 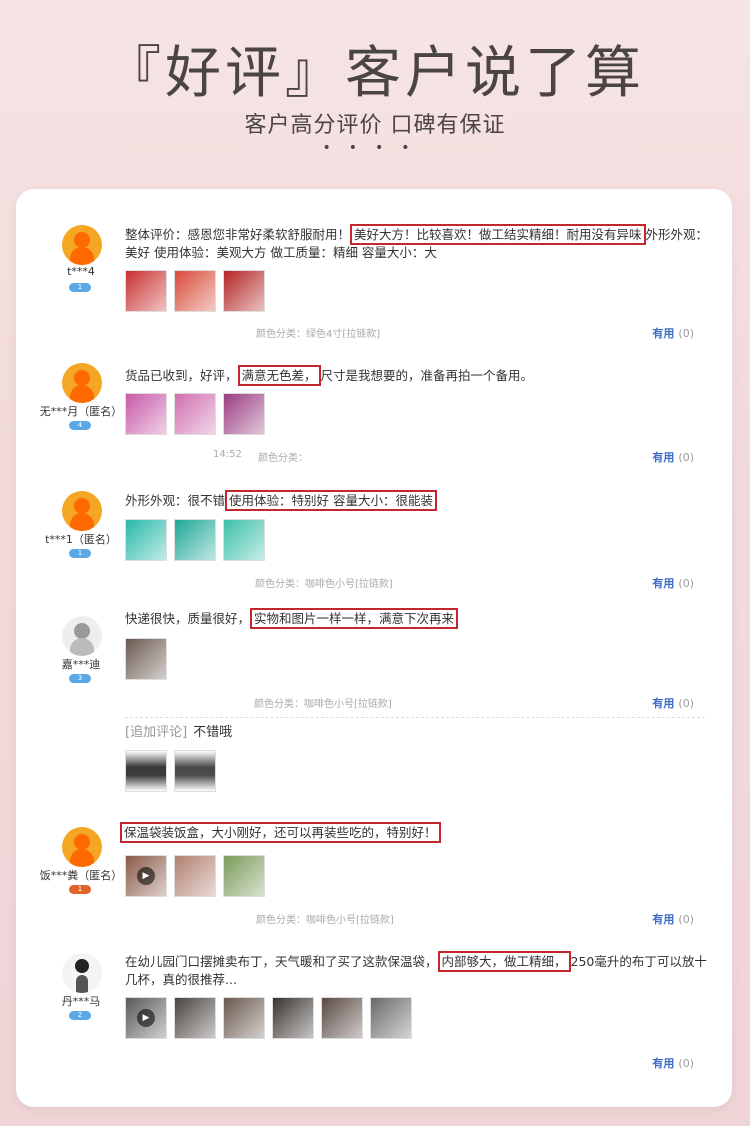 What do you see at coordinates (227, 454) in the screenshot?
I see `review-time: 14:52` at bounding box center [227, 454].